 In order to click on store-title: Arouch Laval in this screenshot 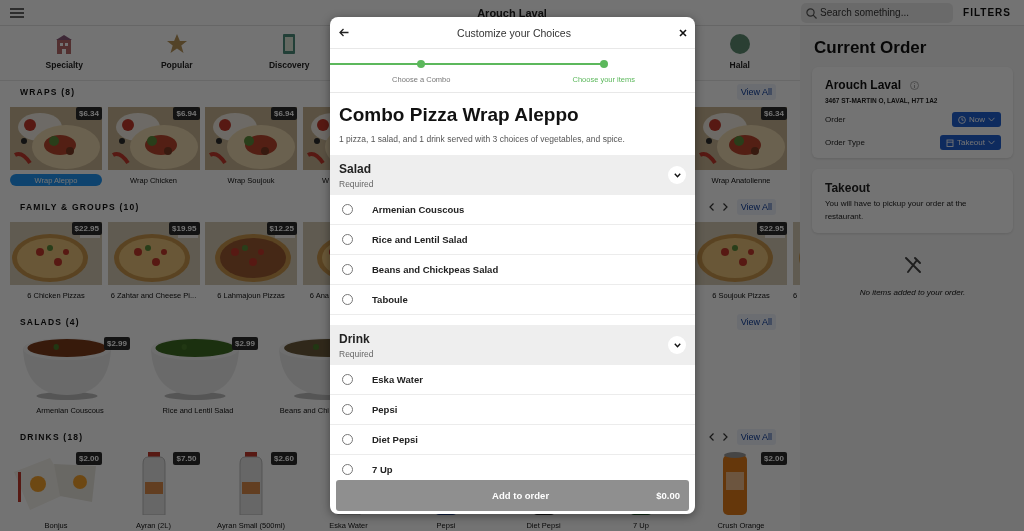, I will do `click(512, 12)`.